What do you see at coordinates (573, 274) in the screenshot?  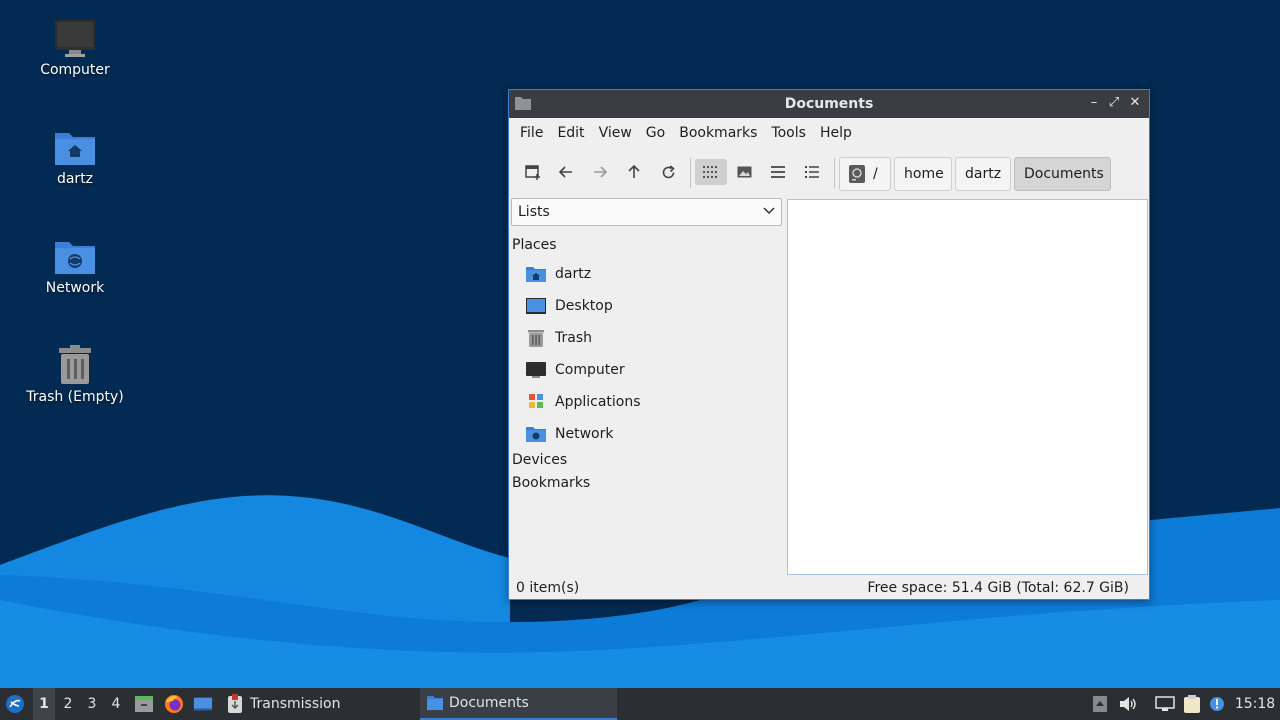 I see `sidebar-item-label: dartz` at bounding box center [573, 274].